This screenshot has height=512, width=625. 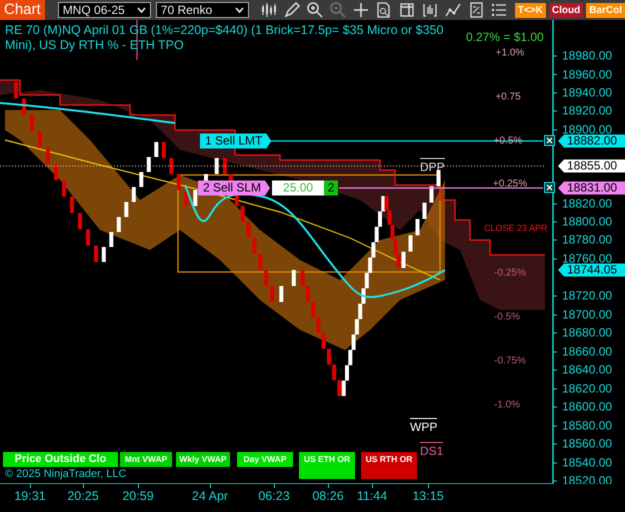 I want to click on indicator-button: US ETH OR, so click(x=327, y=465).